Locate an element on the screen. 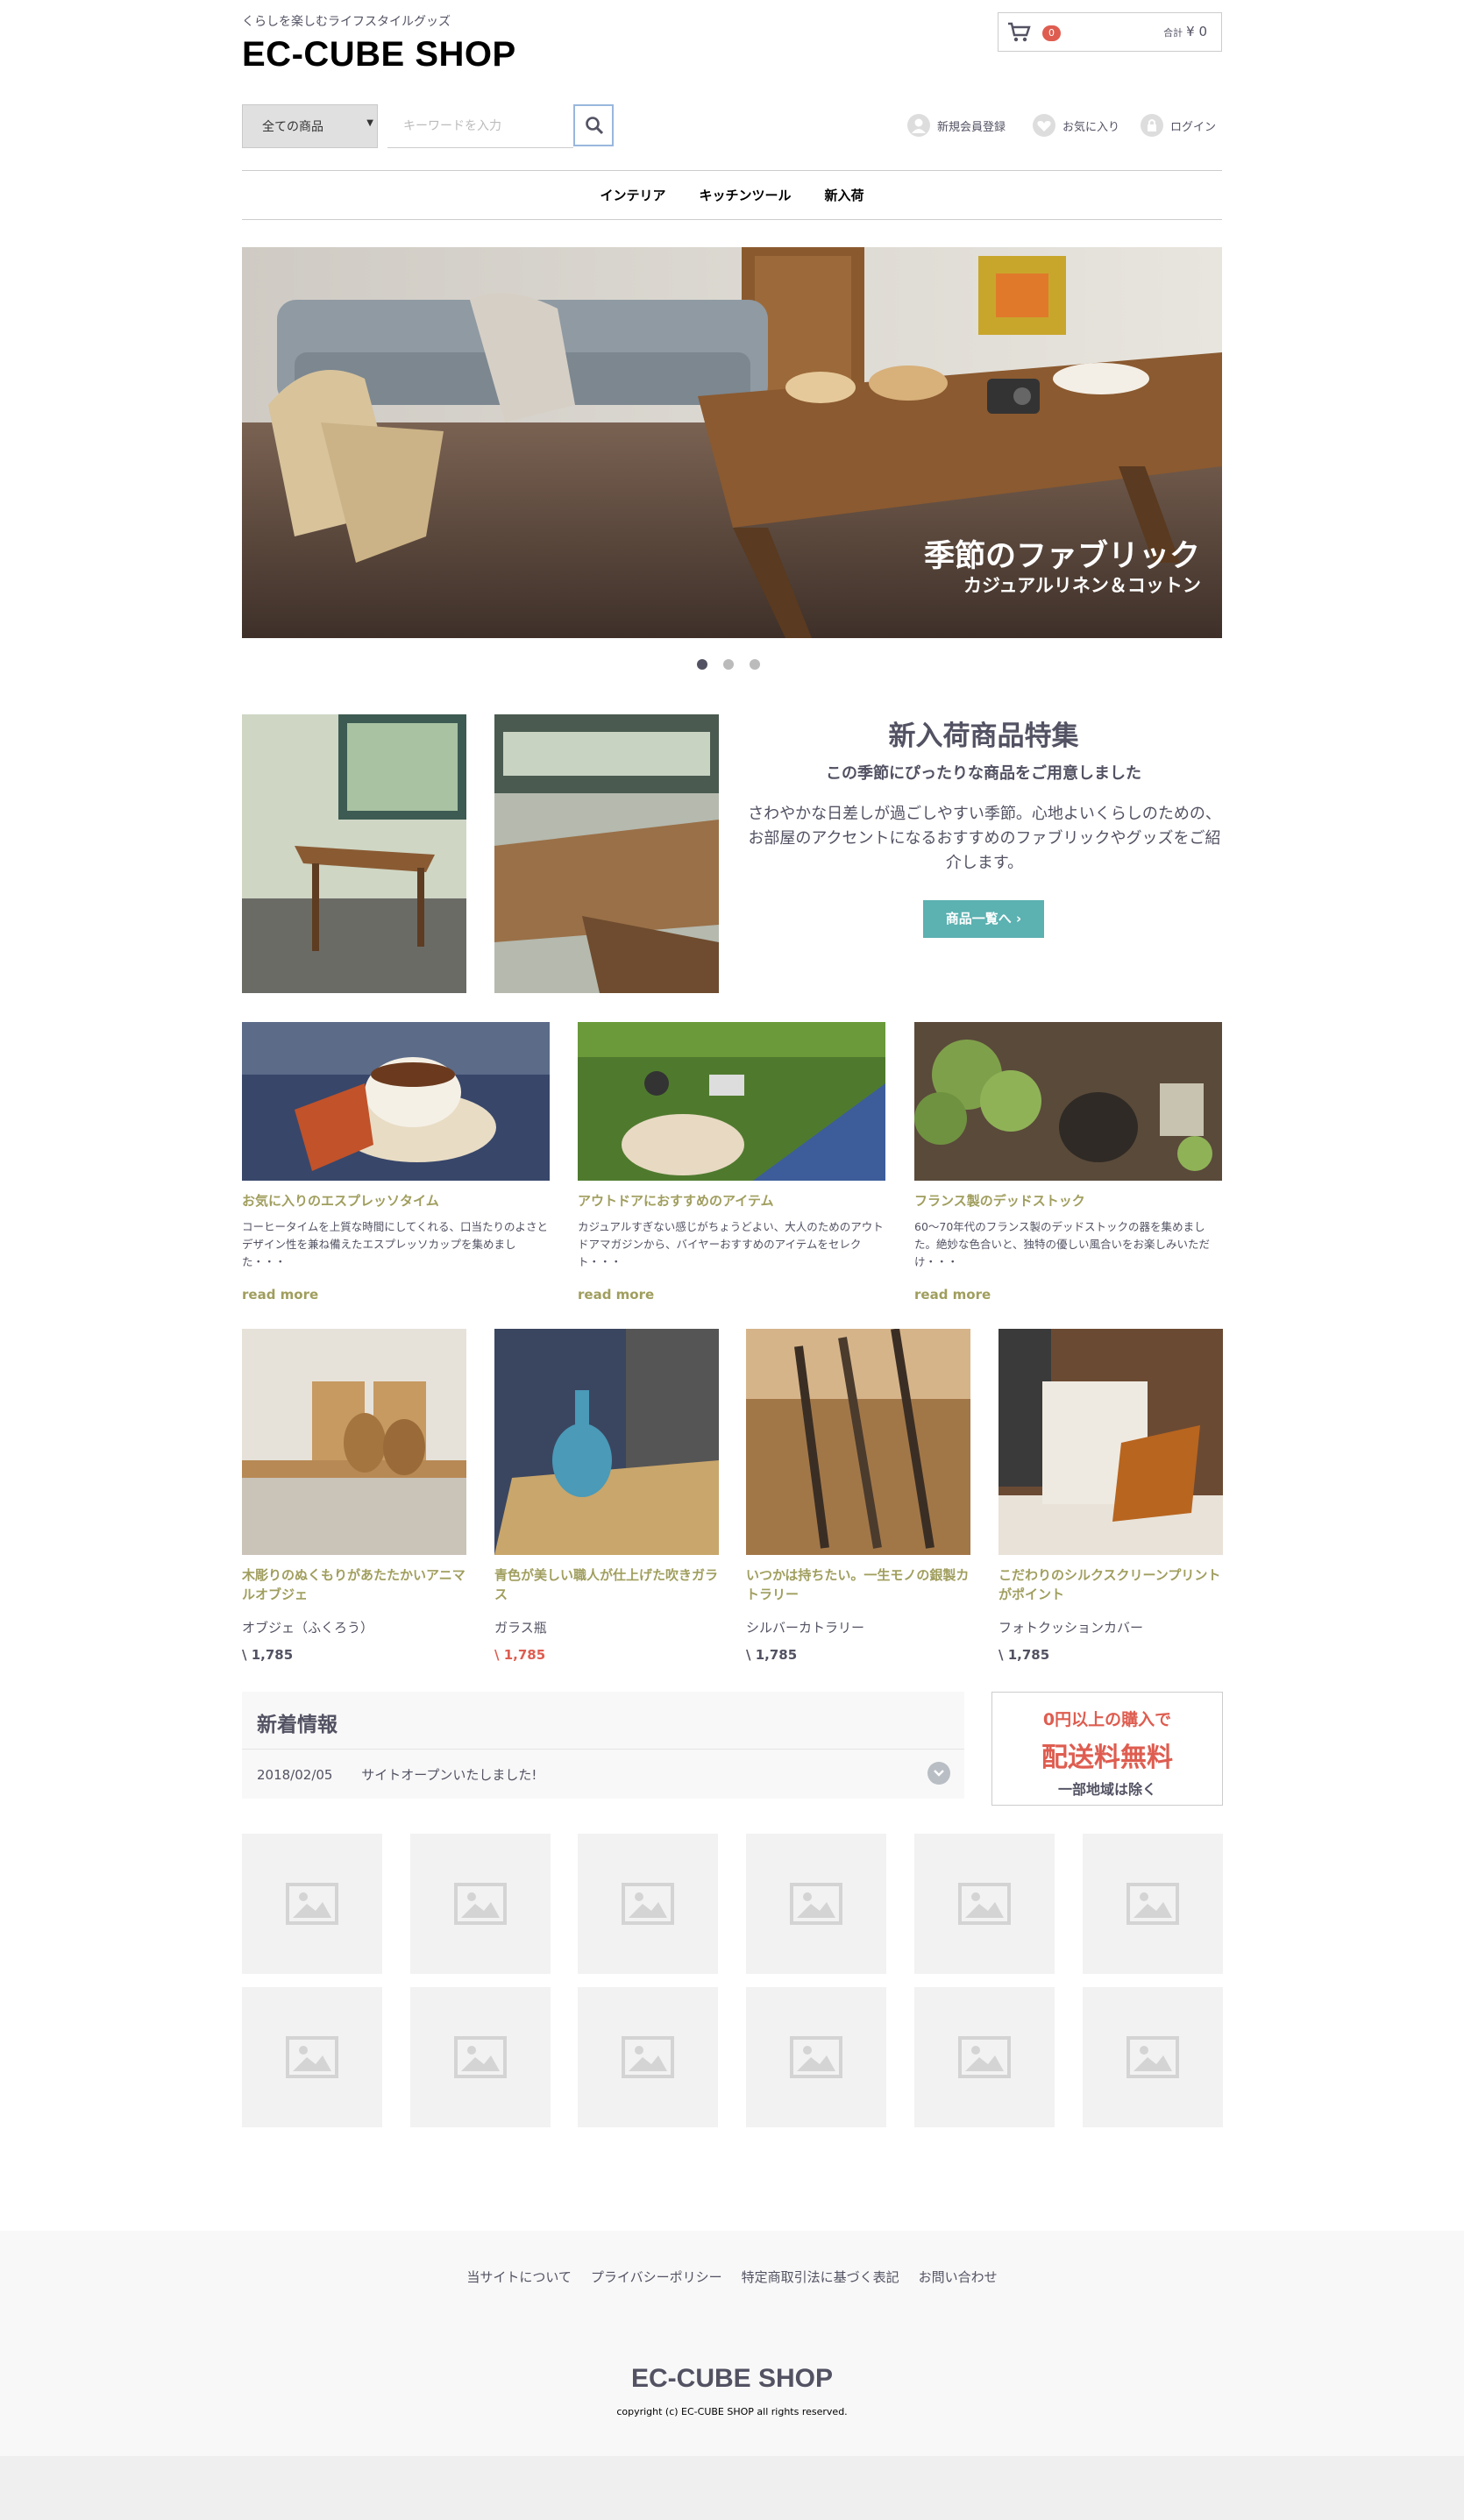  feature-title: 新入荷商品特集 is located at coordinates (983, 736).